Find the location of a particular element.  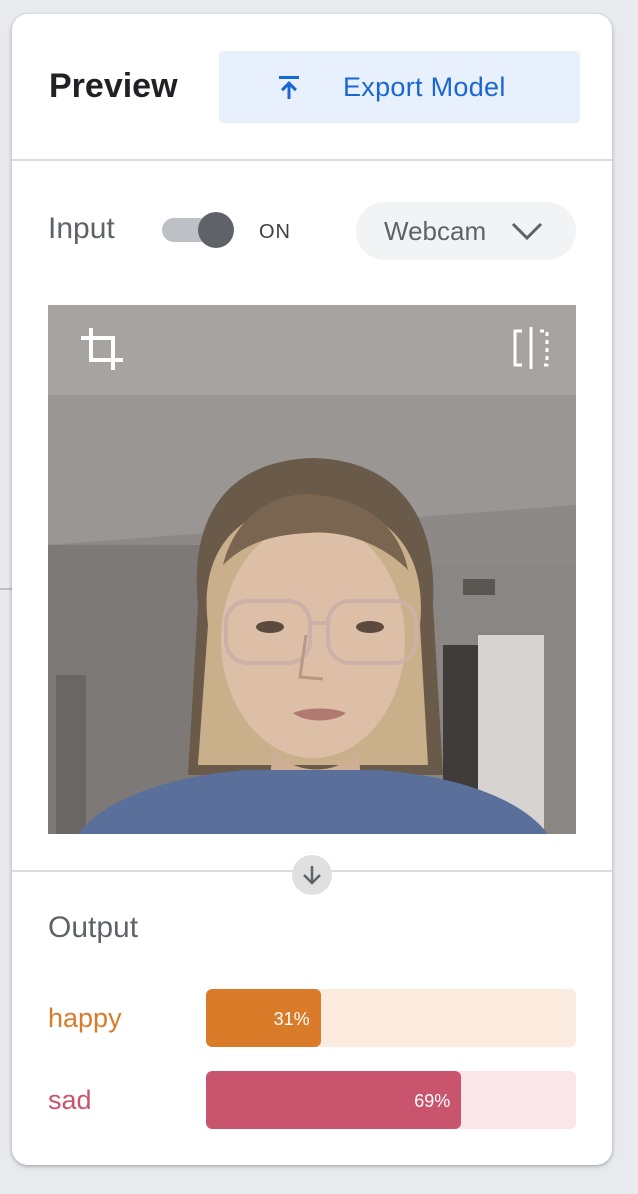

class-row-sad: sad 69% is located at coordinates (312, 1100).